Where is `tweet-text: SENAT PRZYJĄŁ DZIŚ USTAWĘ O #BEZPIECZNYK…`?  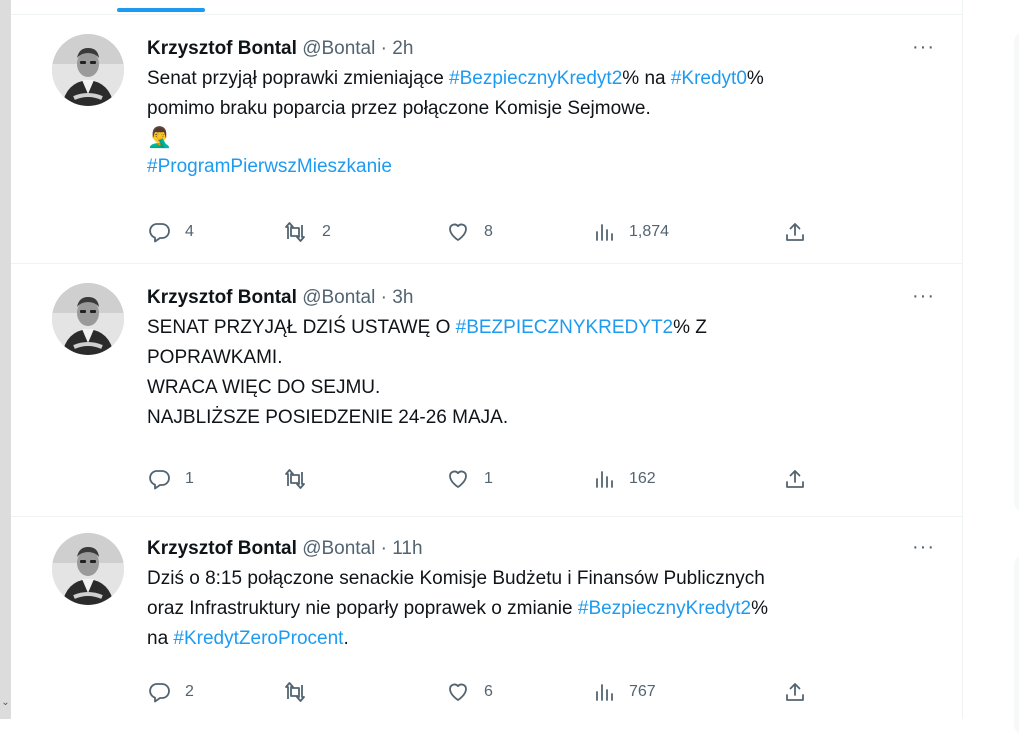 tweet-text: SENAT PRZYJĄŁ DZIŚ USTAWĘ O #BEZPIECZNYK… is located at coordinates (545, 373).